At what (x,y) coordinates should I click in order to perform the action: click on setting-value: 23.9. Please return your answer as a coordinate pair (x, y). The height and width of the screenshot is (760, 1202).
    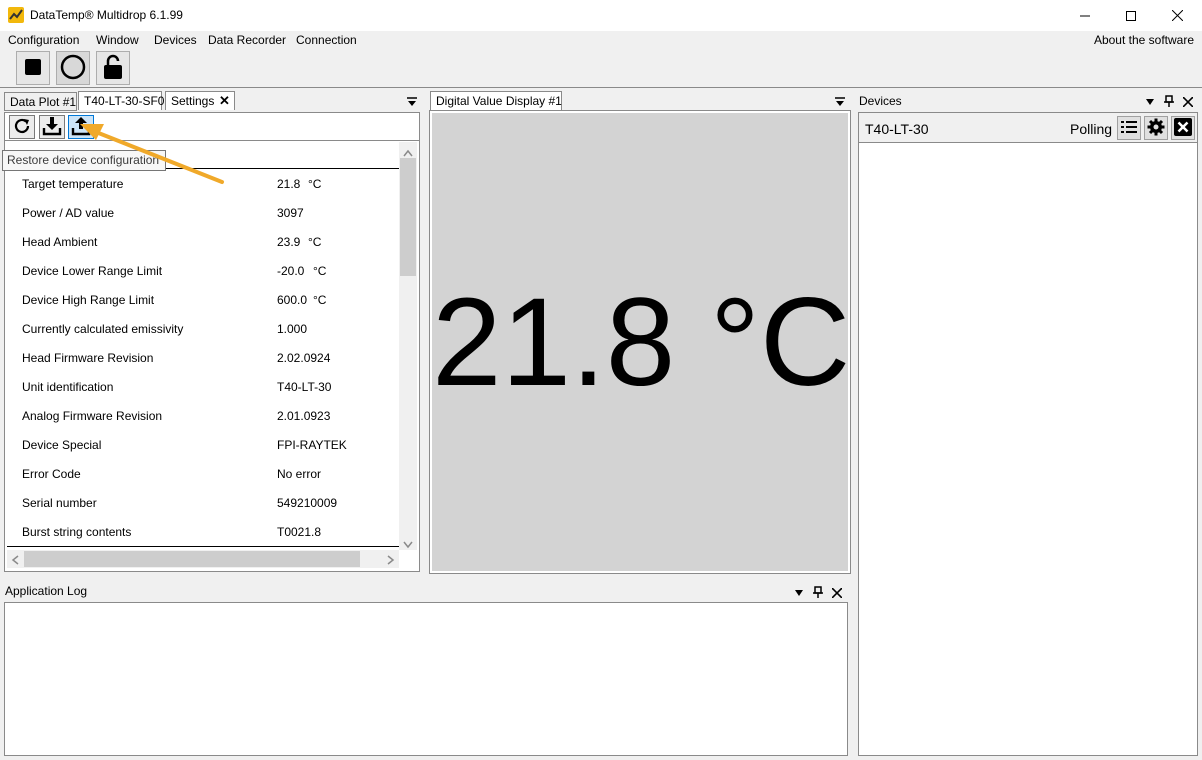
    Looking at the image, I should click on (288, 242).